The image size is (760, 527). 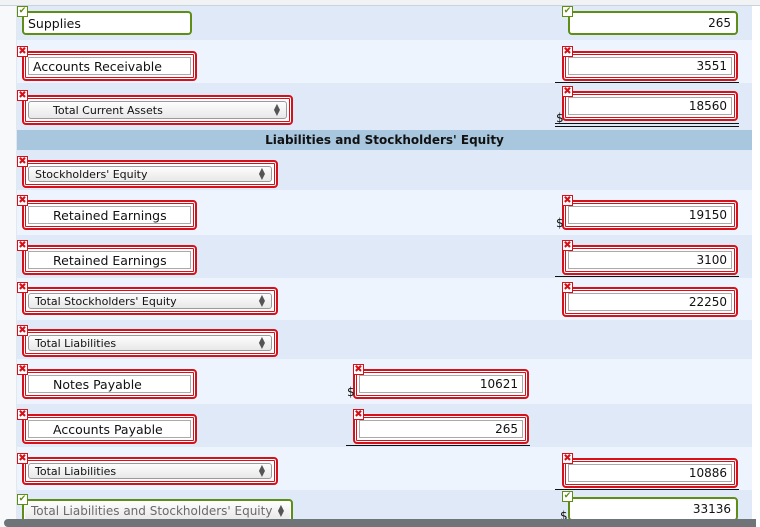 I want to click on amount-field: 22250, so click(x=650, y=302).